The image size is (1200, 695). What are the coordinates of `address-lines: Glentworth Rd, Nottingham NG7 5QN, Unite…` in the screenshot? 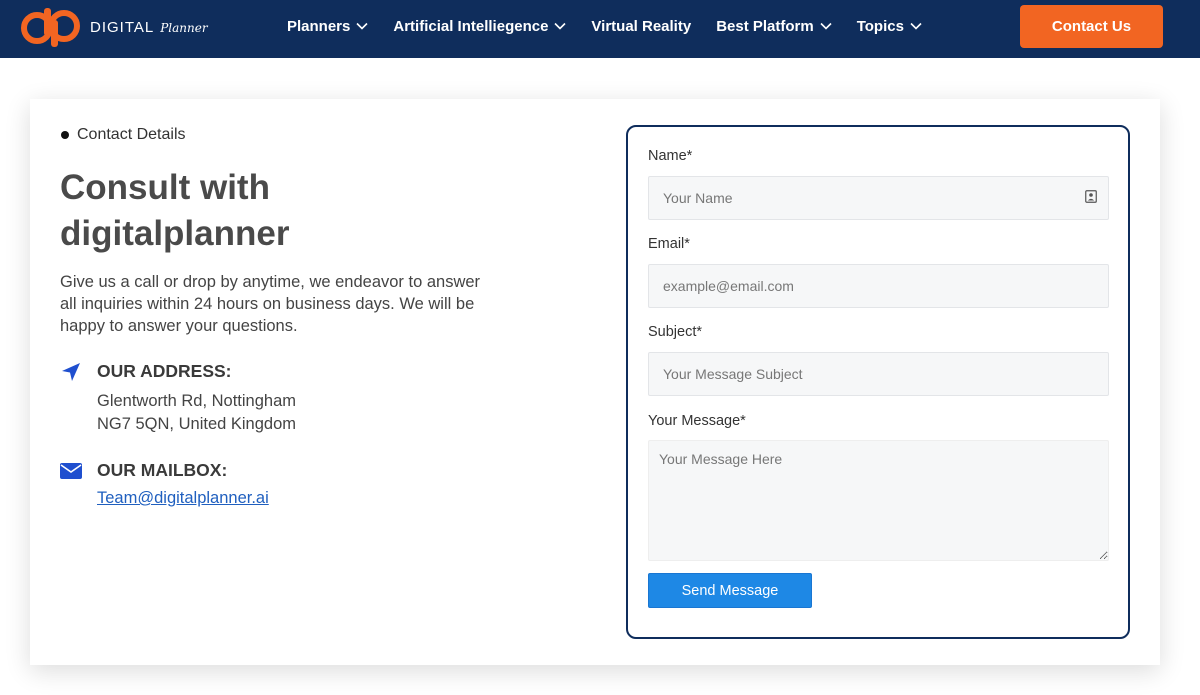 It's located at (196, 413).